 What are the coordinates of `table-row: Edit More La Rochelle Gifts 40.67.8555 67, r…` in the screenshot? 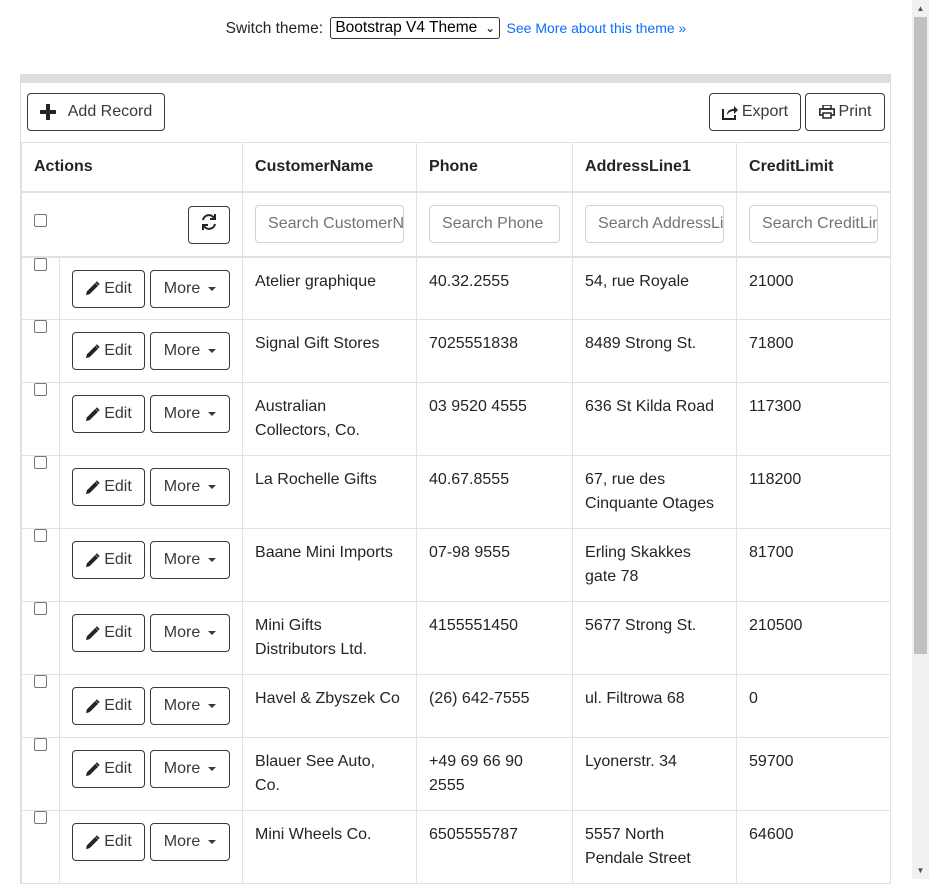 It's located at (456, 492).